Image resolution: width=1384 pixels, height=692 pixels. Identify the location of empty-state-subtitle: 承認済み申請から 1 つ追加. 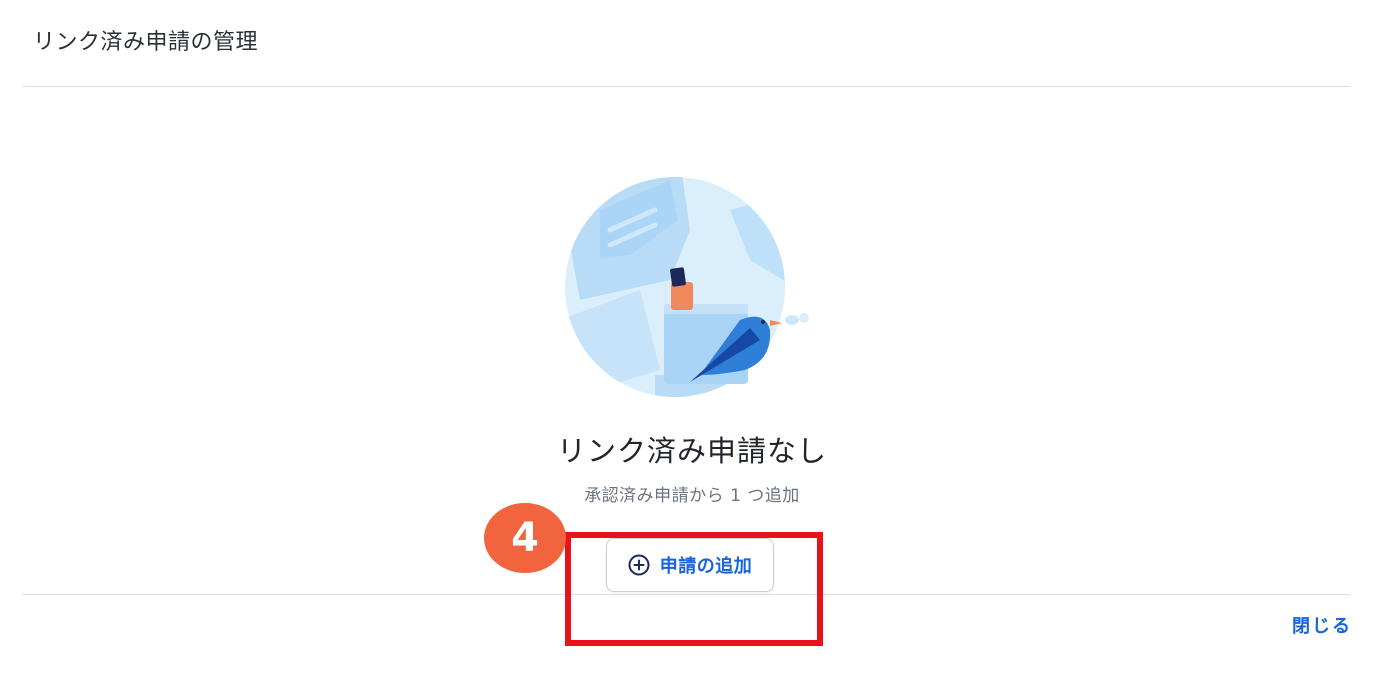
(692, 496).